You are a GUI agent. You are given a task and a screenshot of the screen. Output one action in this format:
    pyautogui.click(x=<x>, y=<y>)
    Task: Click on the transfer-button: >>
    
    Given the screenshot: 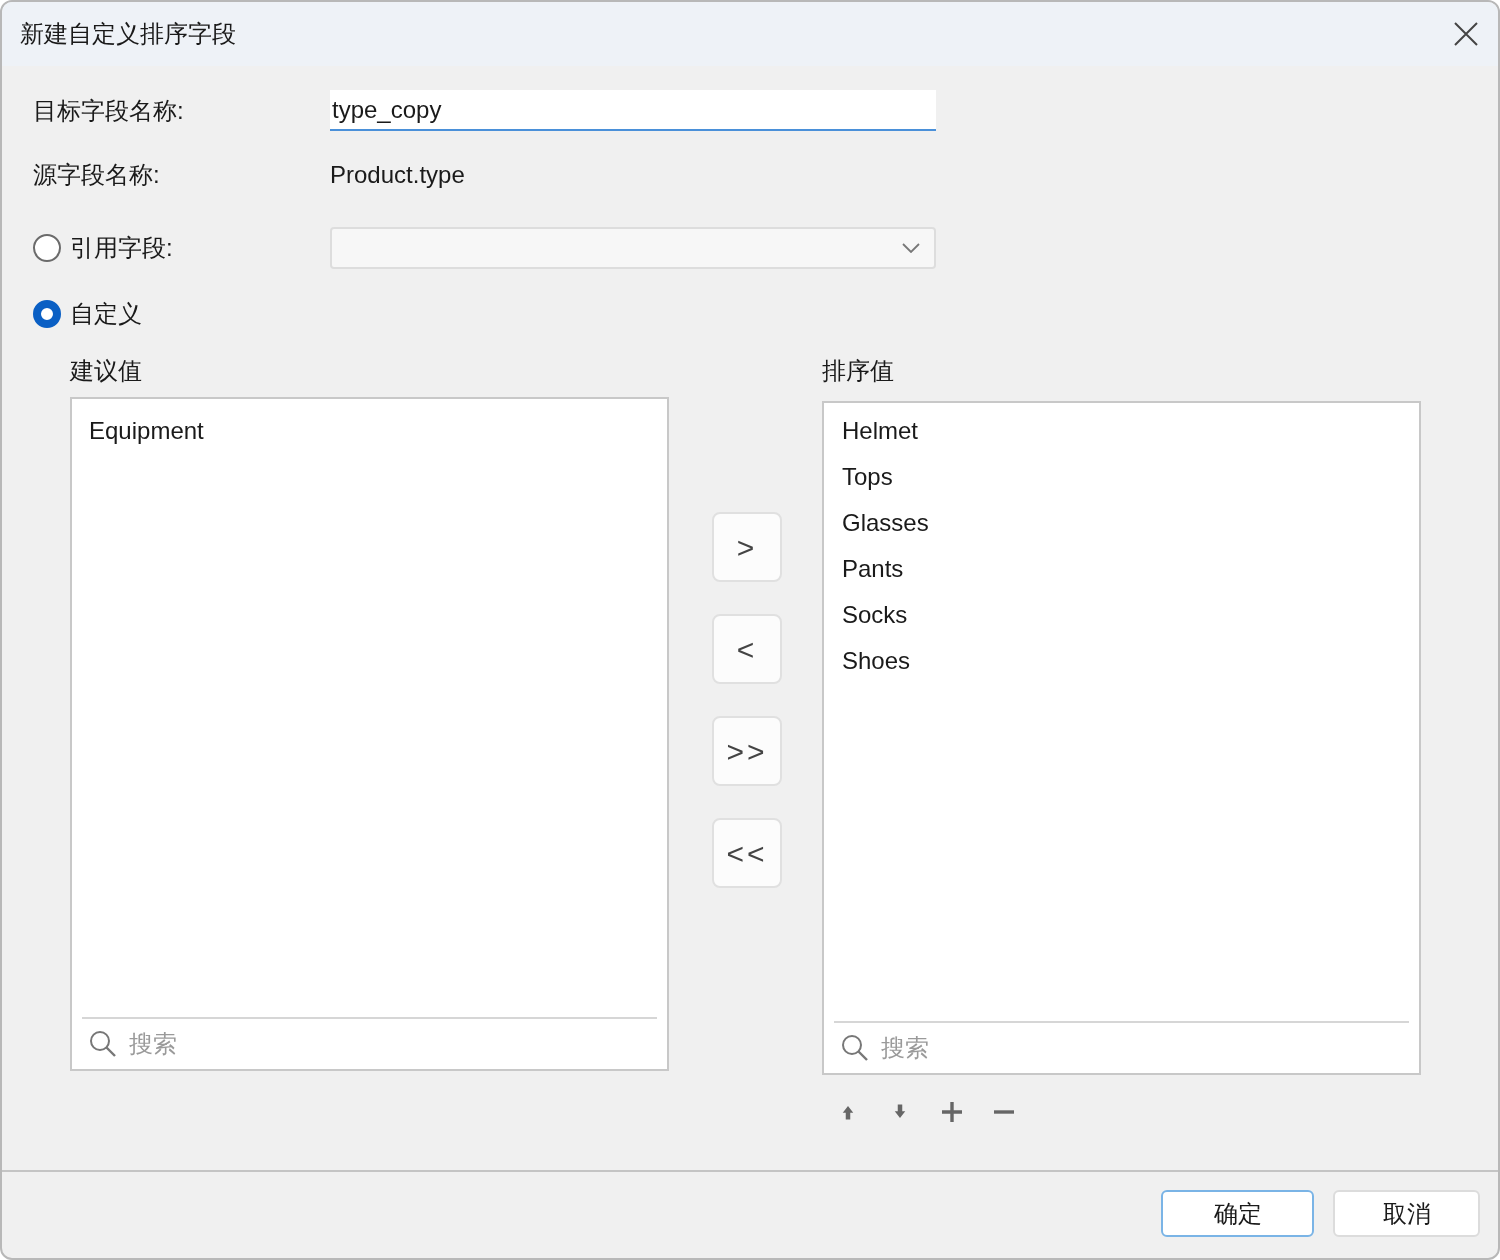 What is the action you would take?
    pyautogui.click(x=747, y=751)
    